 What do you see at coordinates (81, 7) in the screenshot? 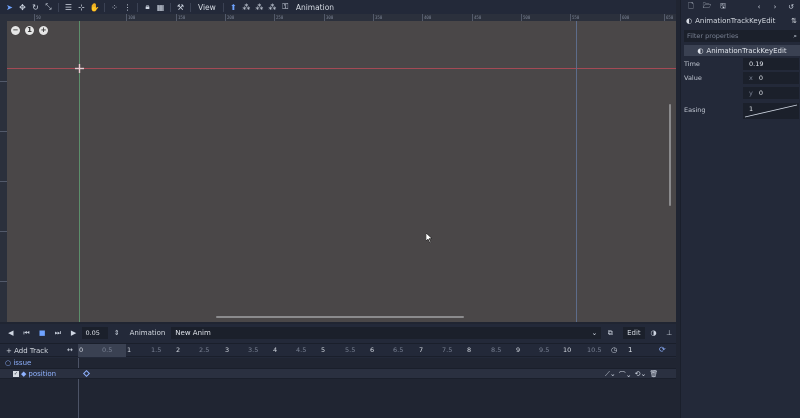
I see `pivot-icon: ⊹` at bounding box center [81, 7].